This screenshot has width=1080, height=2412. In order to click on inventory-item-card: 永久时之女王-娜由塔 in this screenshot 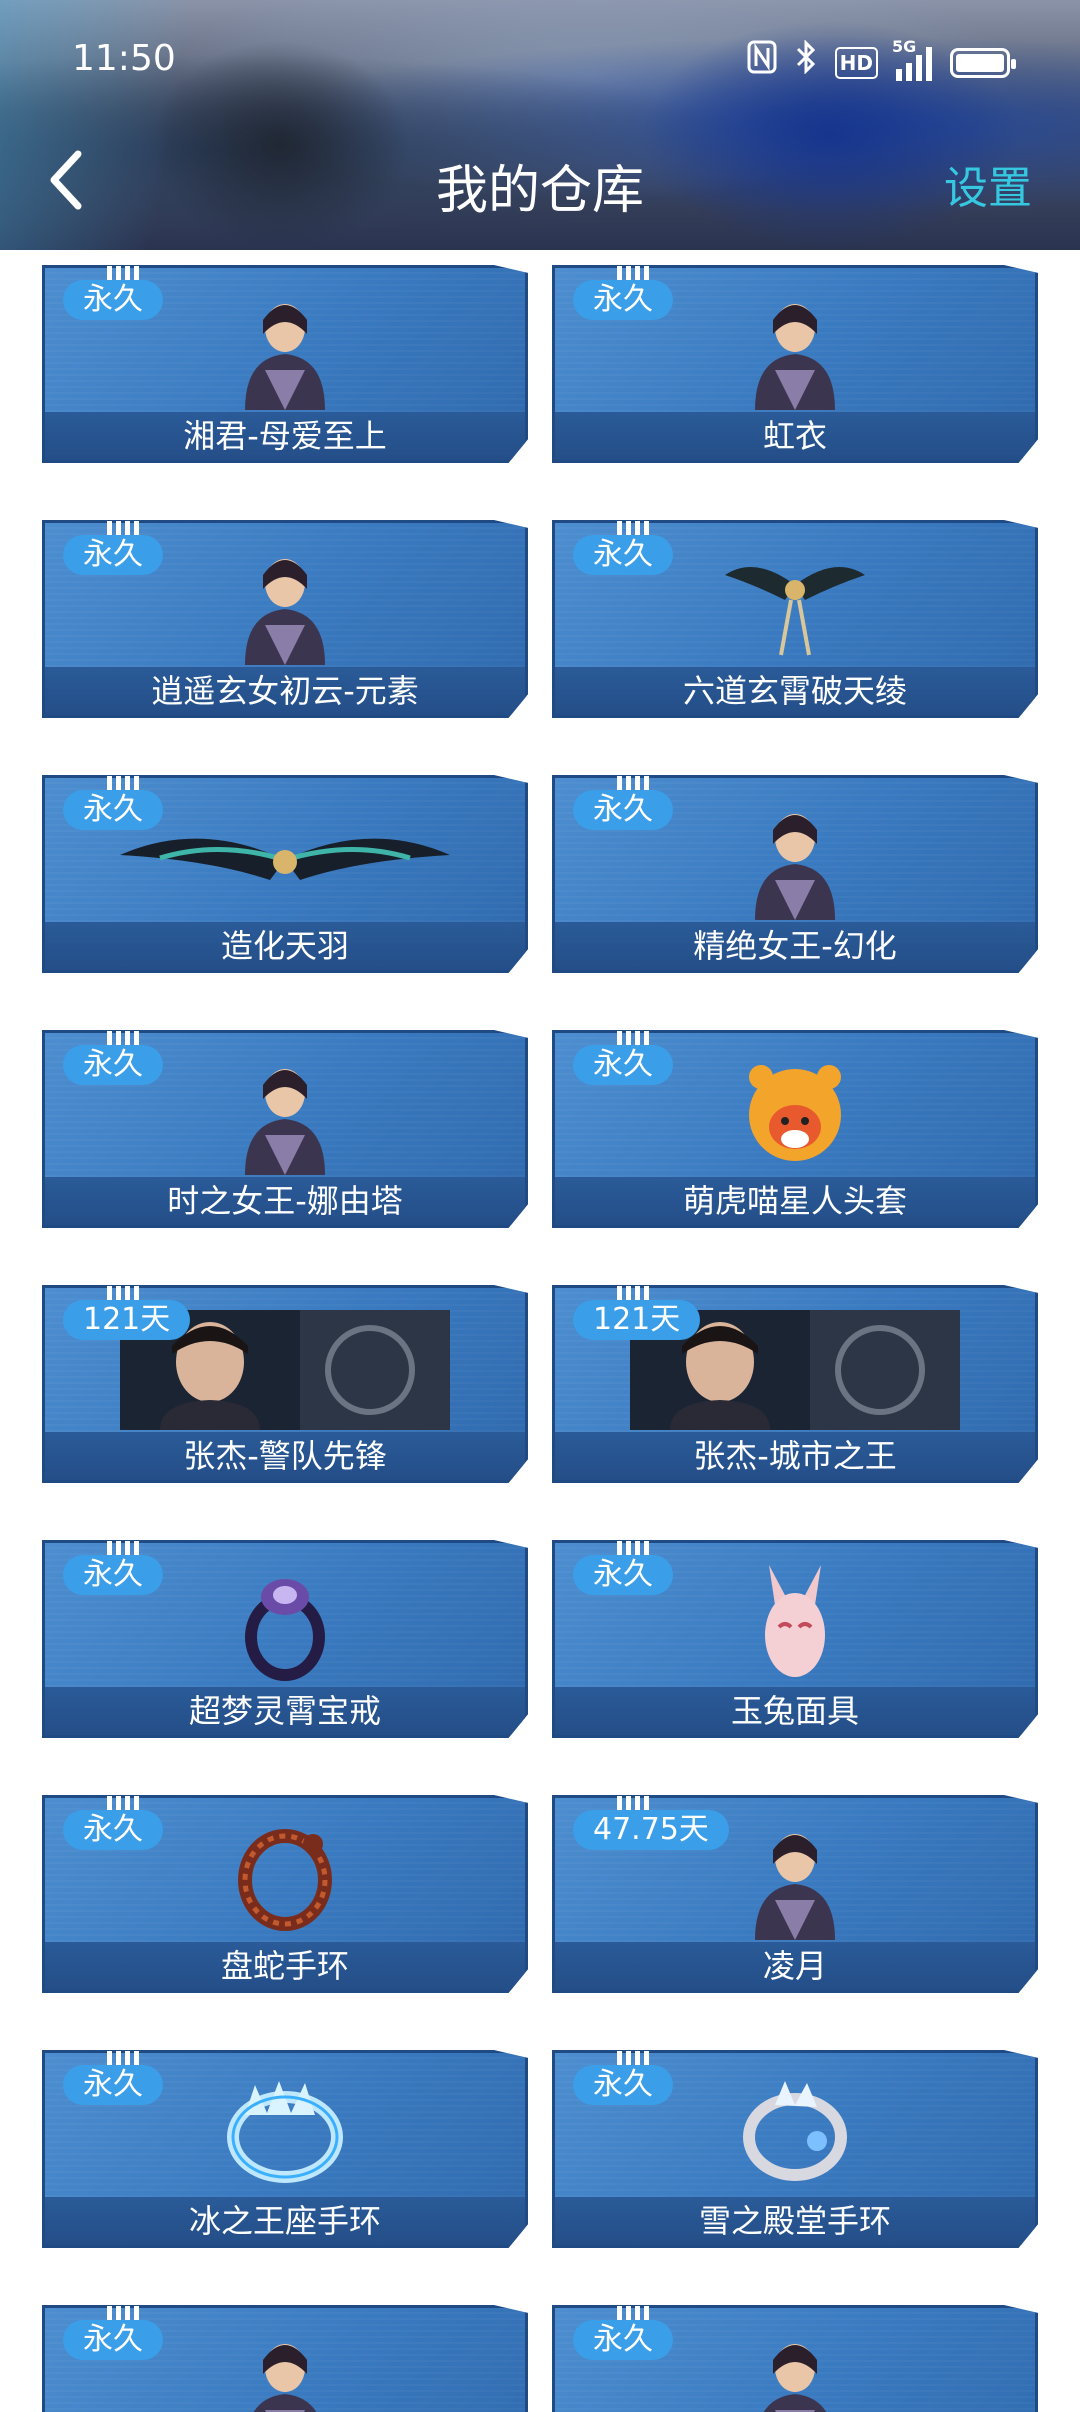, I will do `click(285, 1129)`.